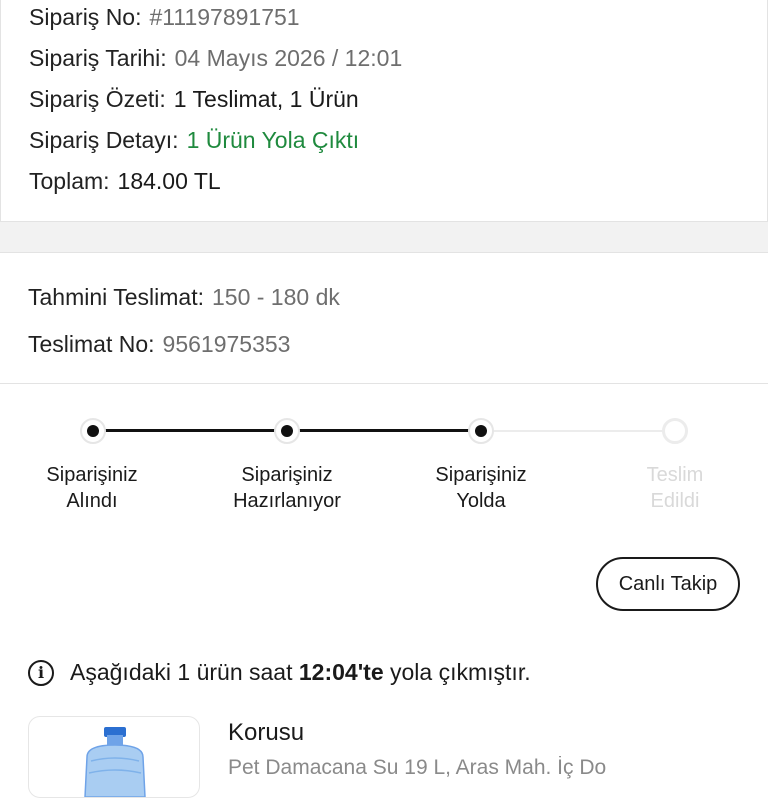 The image size is (768, 798). What do you see at coordinates (288, 58) in the screenshot?
I see `order-date-value: 04 Mayıs 2026 / 12:01` at bounding box center [288, 58].